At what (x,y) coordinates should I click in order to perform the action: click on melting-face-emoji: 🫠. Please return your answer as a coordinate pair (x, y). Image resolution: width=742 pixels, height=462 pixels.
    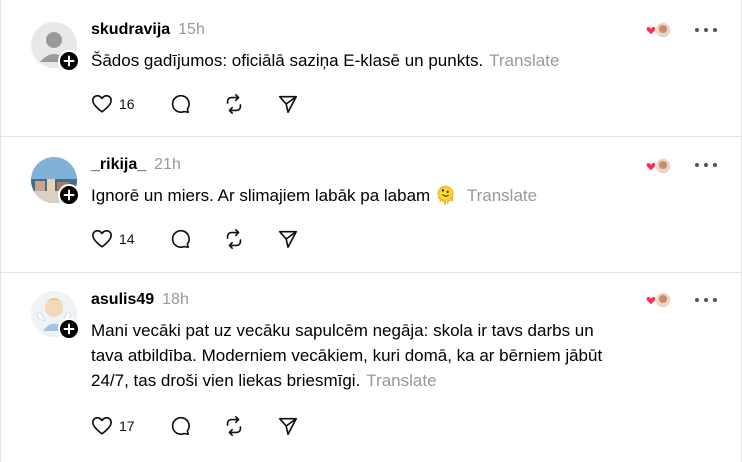
    Looking at the image, I should click on (445, 195).